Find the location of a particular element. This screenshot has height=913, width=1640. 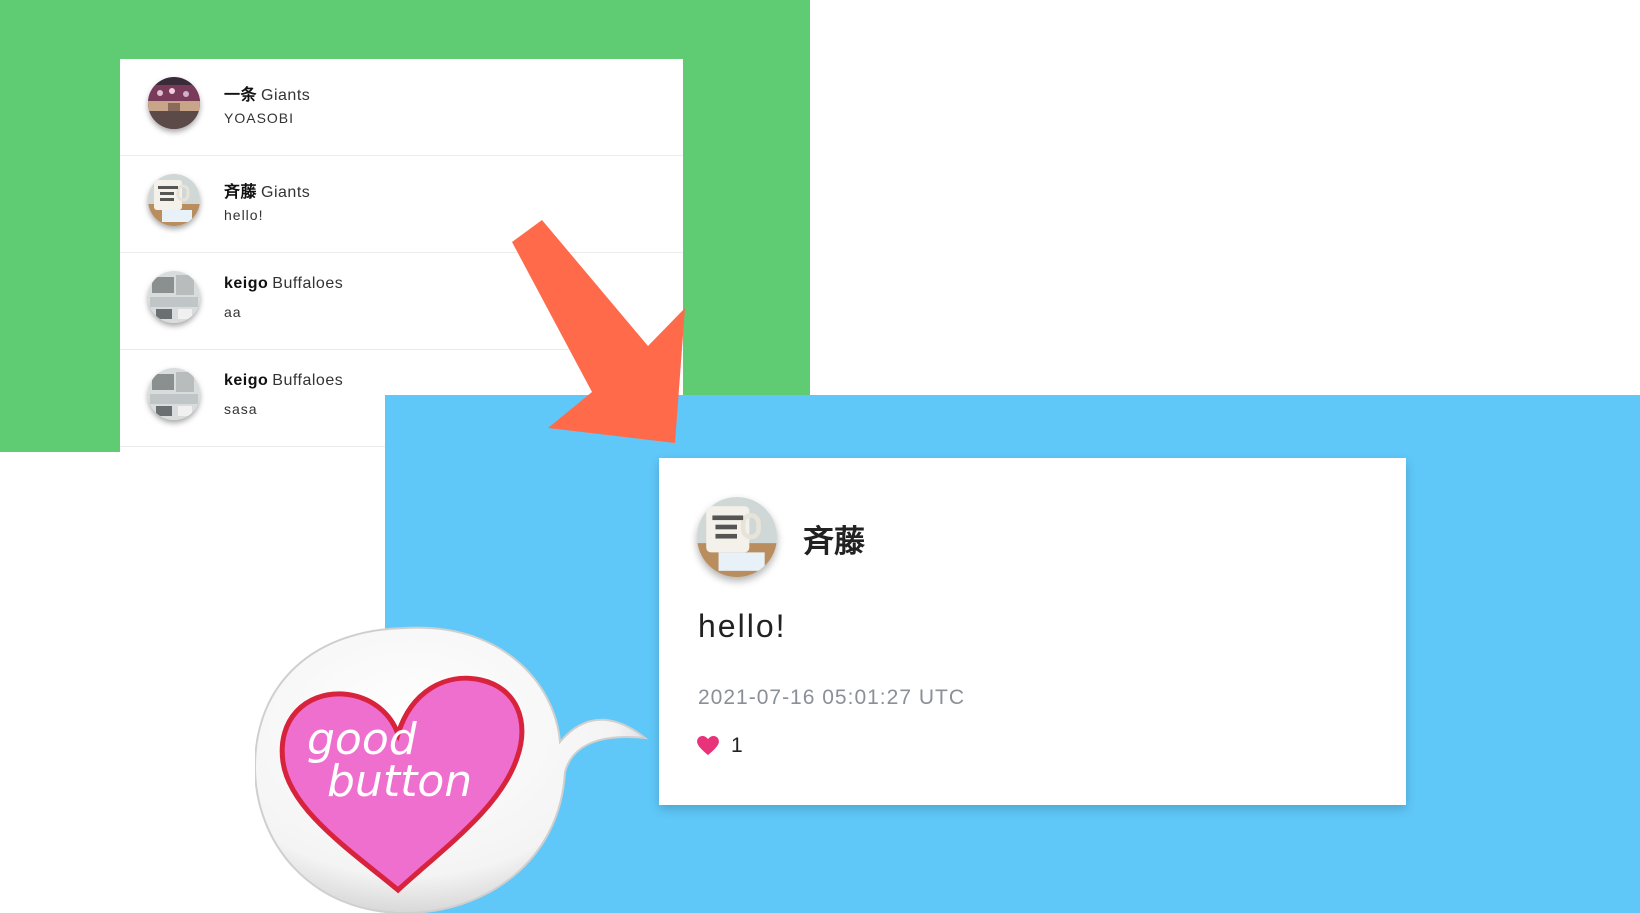

speech-bubble-callout: good button is located at coordinates (452, 769).